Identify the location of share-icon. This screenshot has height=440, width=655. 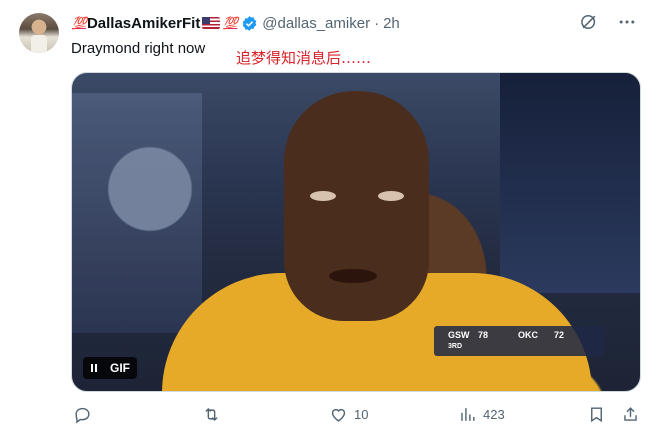
(630, 414).